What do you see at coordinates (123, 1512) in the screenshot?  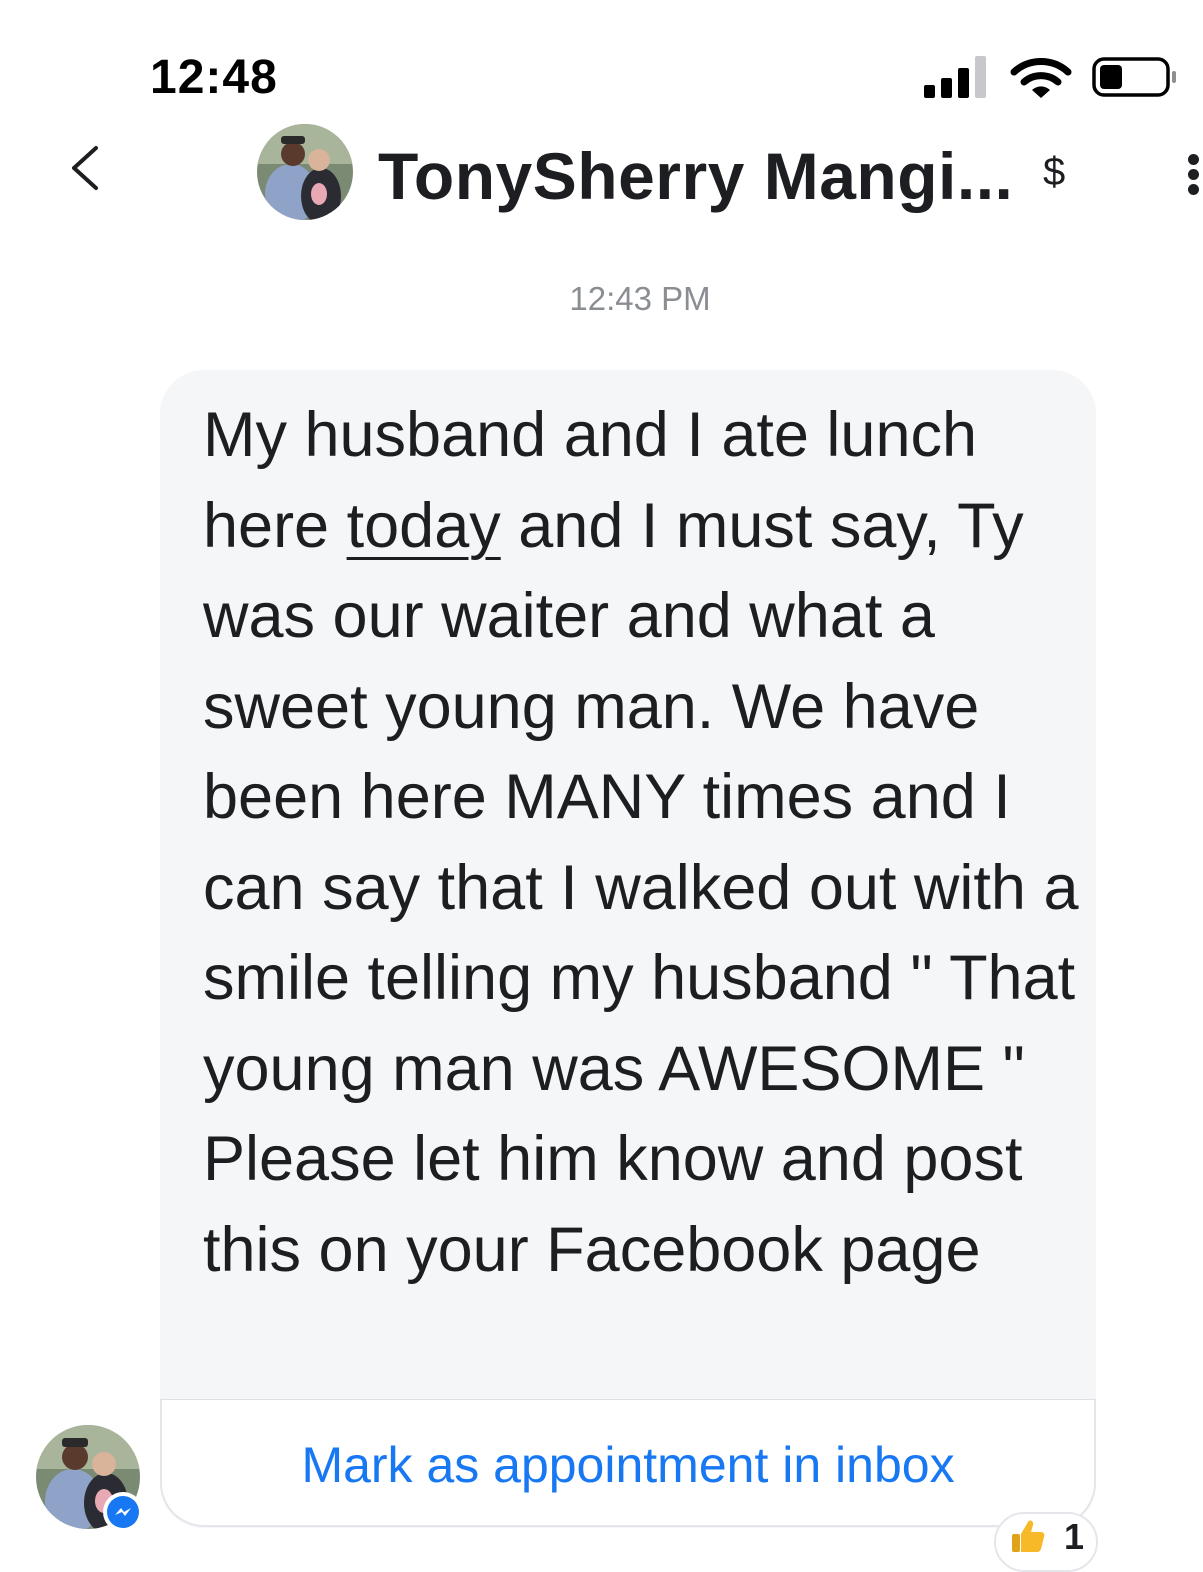 I see `messenger-icon` at bounding box center [123, 1512].